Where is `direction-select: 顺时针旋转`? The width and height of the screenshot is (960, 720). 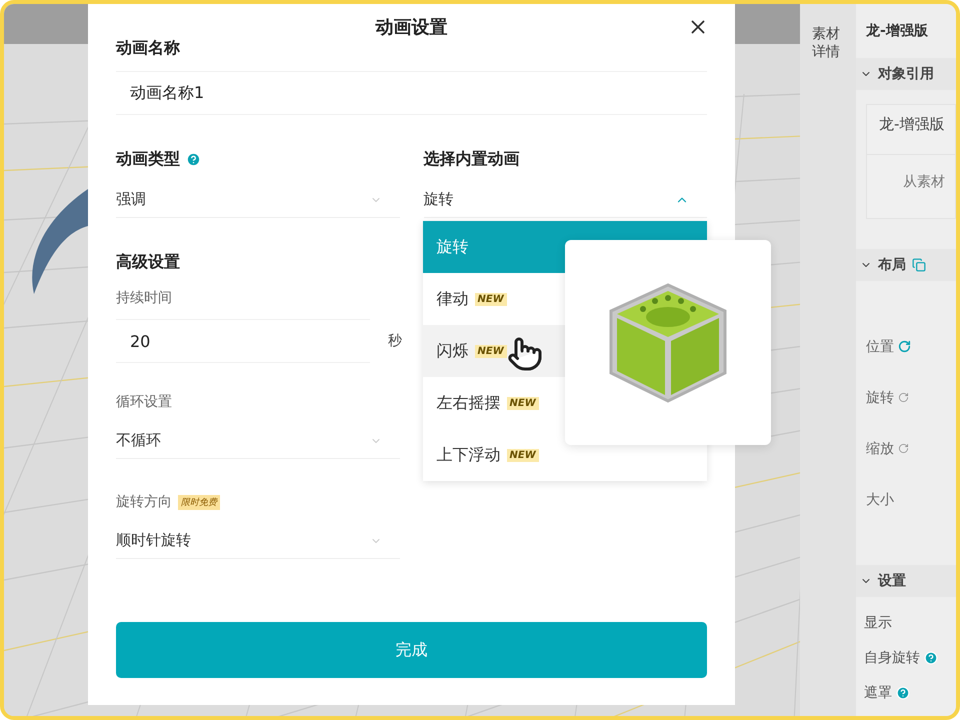
direction-select: 顺时针旋转 is located at coordinates (258, 541).